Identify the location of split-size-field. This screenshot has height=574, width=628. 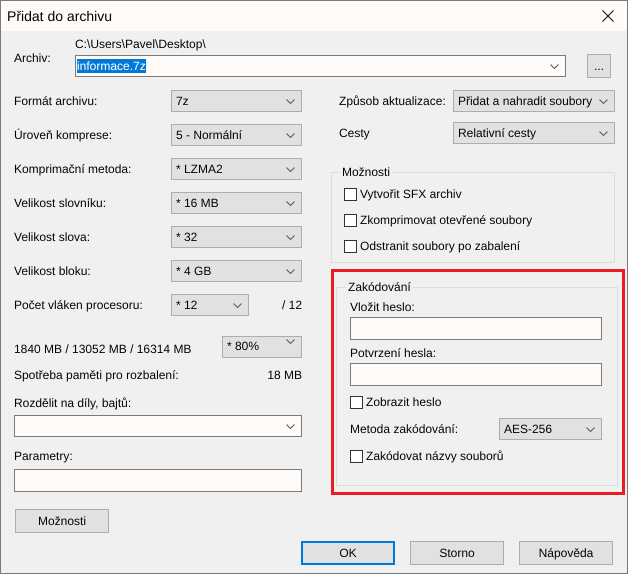
(158, 426).